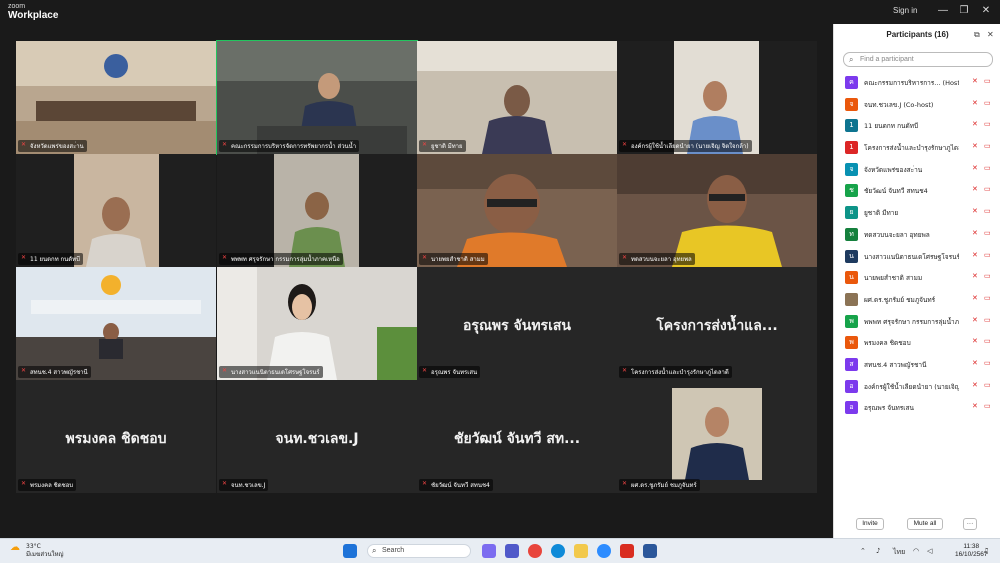 The width and height of the screenshot is (1000, 563). What do you see at coordinates (517, 97) in the screenshot?
I see `video-tile: ✕ ยูชาติ มีทาย` at bounding box center [517, 97].